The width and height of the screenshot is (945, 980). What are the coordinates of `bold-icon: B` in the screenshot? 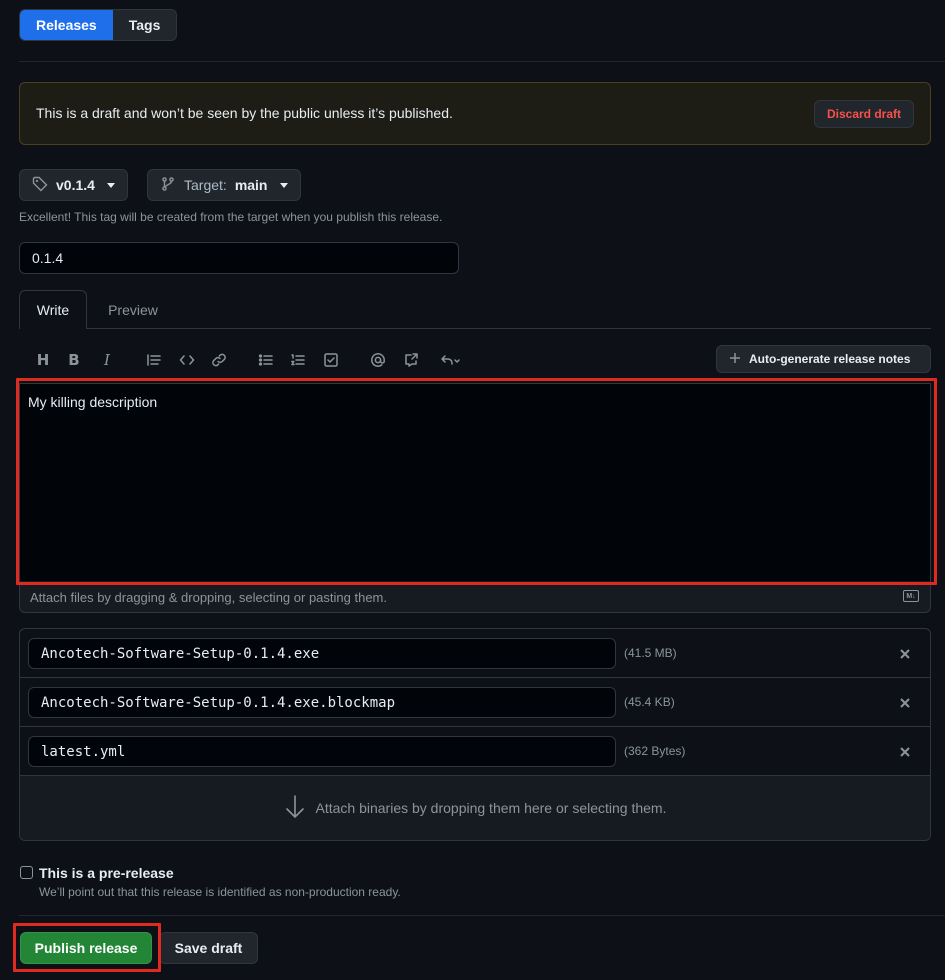 It's located at (74, 360).